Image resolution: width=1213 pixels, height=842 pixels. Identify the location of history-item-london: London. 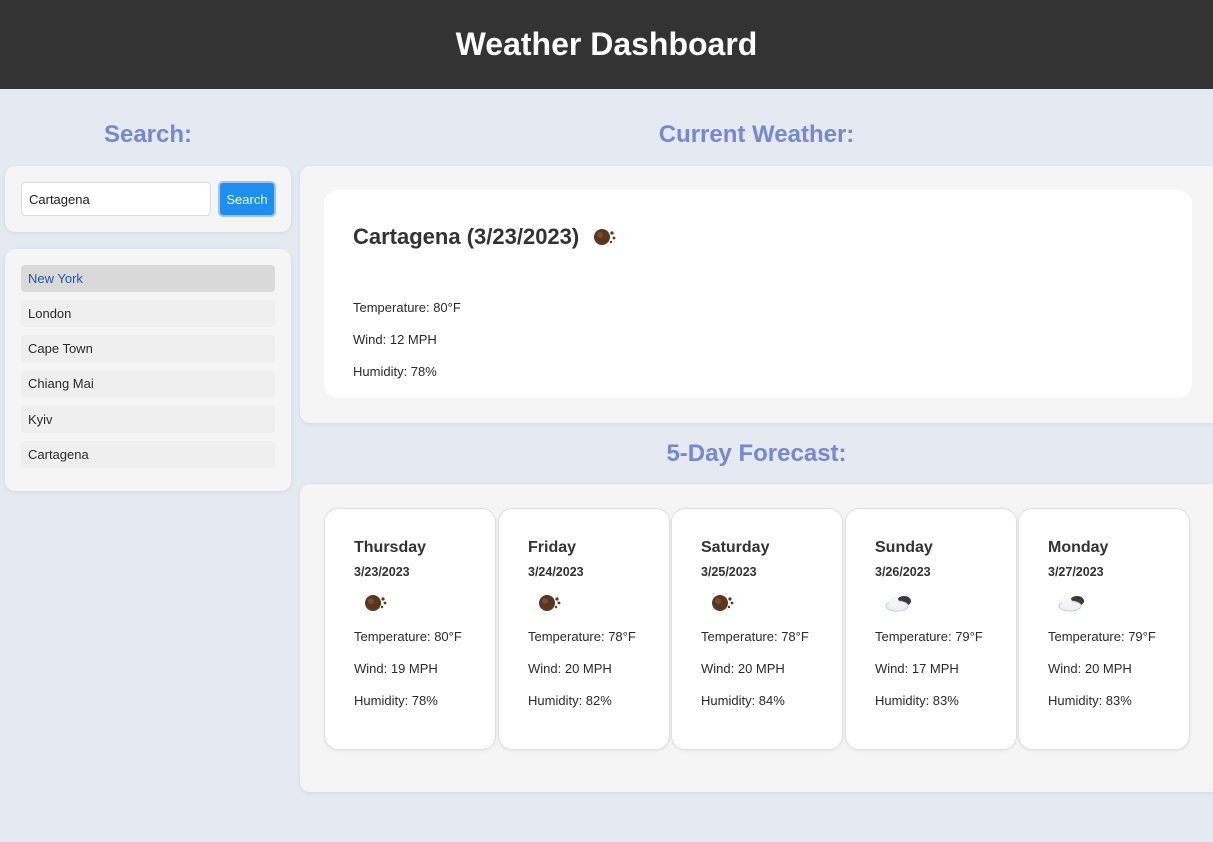
(148, 313).